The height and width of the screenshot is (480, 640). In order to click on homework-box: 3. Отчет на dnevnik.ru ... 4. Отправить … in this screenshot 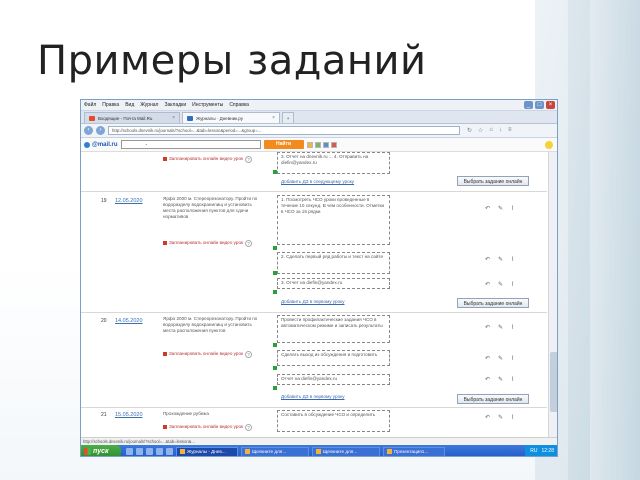, I will do `click(333, 163)`.